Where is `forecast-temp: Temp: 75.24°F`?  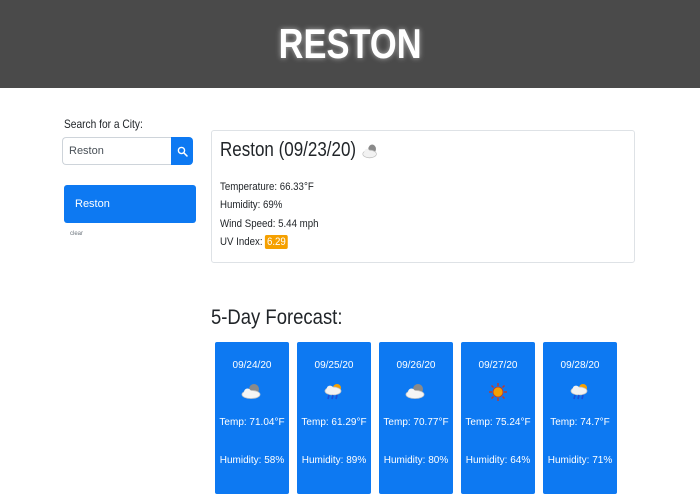
forecast-temp: Temp: 75.24°F is located at coordinates (498, 422).